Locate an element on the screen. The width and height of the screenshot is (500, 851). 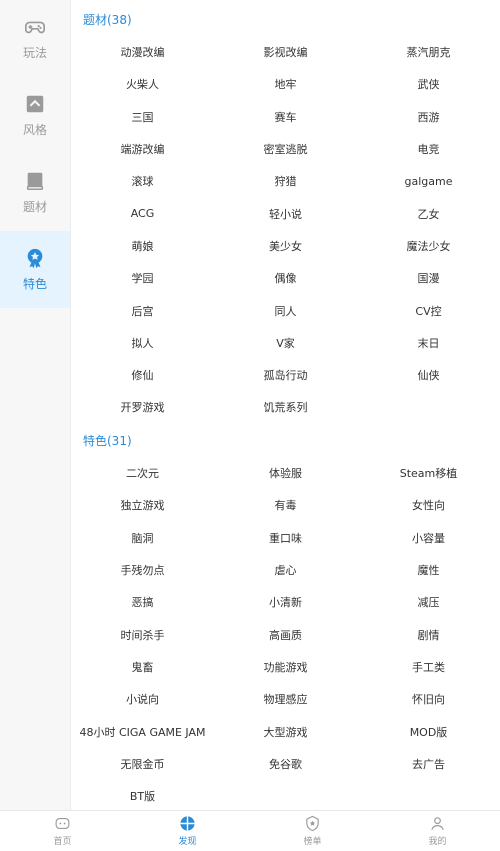
tag-item: 密室逃脱 is located at coordinates (285, 149).